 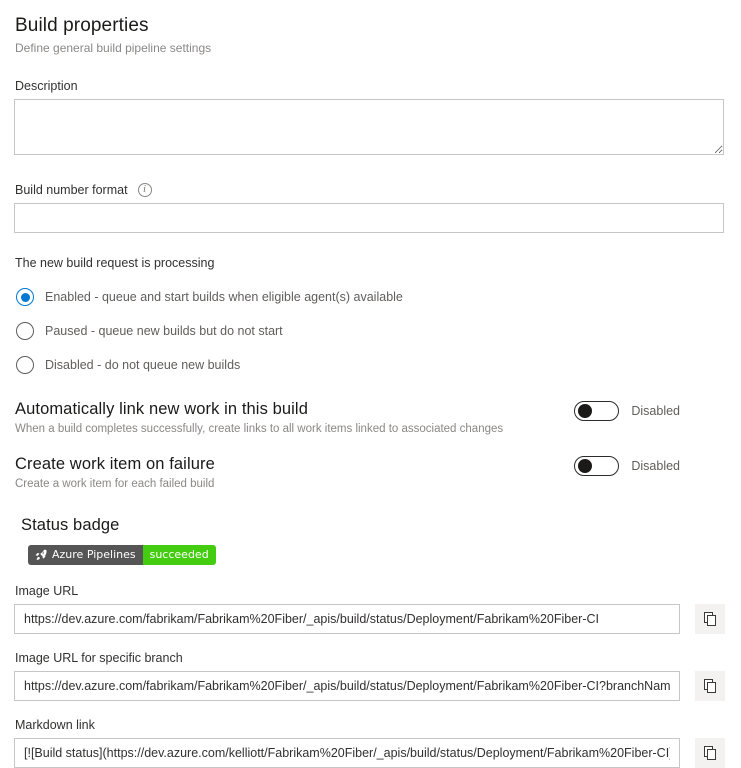 I want to click on image-url-row, so click(x=369, y=618).